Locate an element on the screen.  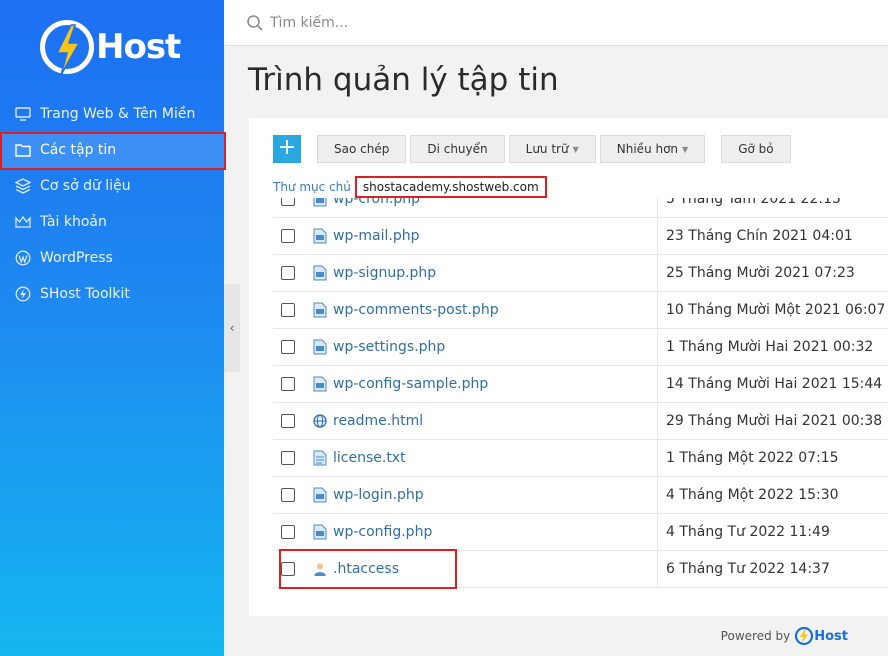
powered-by: Powered by Host is located at coordinates (784, 636).